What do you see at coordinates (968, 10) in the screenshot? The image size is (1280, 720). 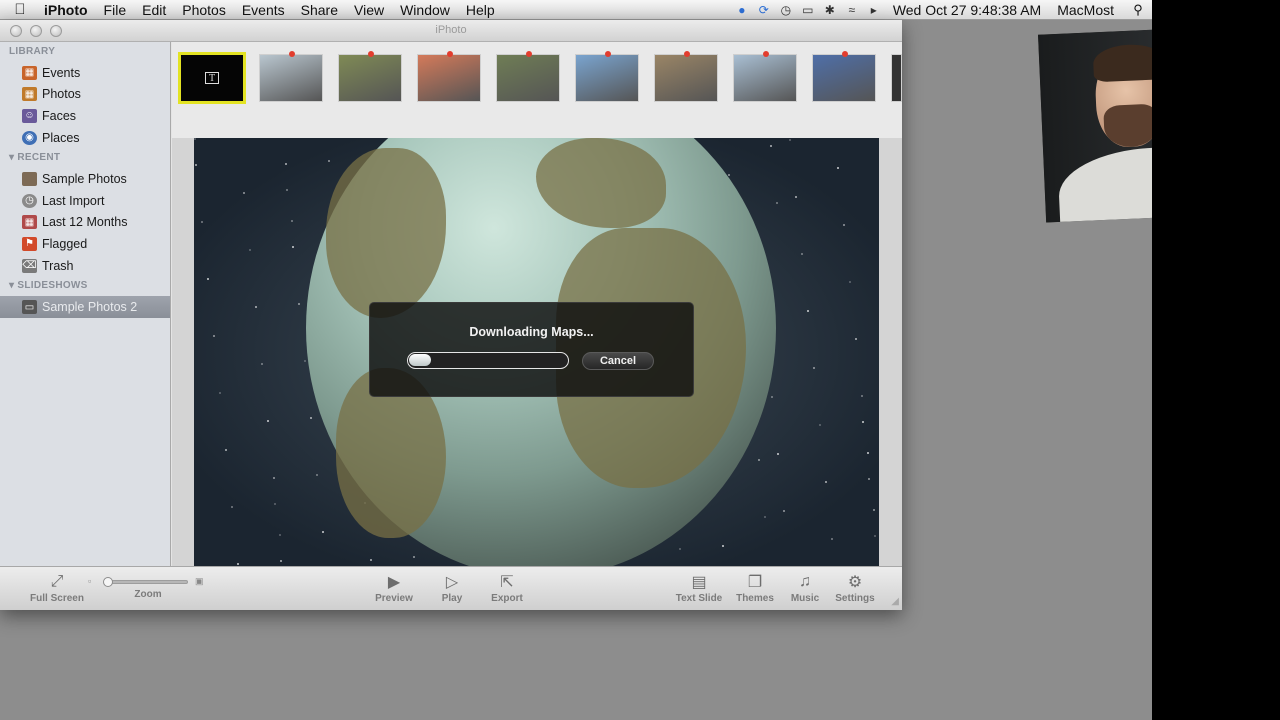 I see `menu-clock: Wed Oct 27 9:48:38 AM` at bounding box center [968, 10].